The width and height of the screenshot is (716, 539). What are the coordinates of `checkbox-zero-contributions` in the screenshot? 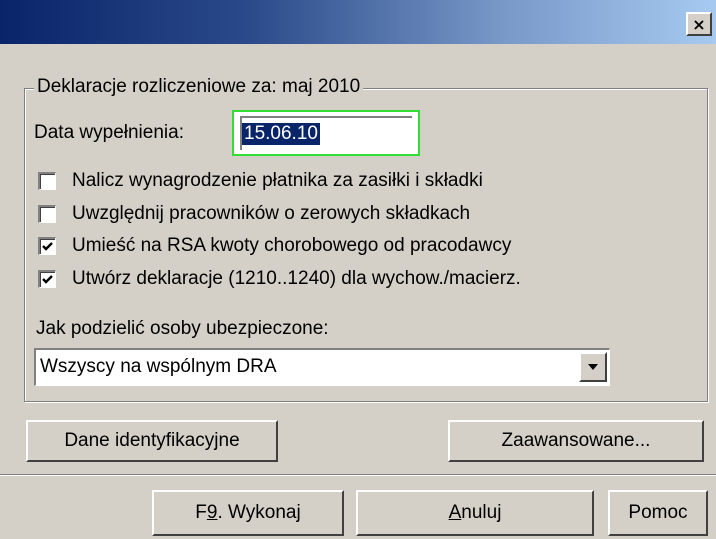 It's located at (47, 214).